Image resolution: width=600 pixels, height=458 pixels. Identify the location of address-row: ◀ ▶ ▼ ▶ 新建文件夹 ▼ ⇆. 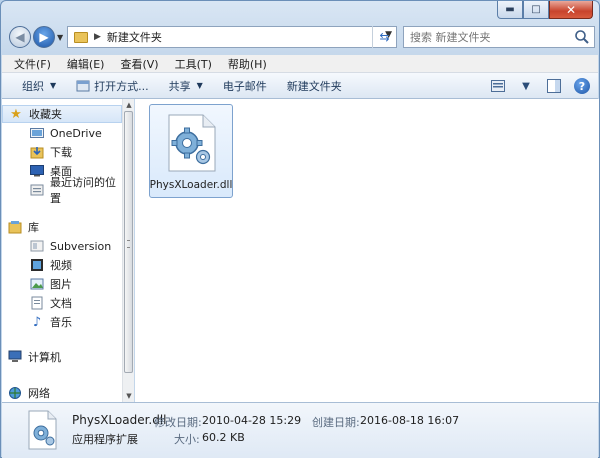
(301, 37).